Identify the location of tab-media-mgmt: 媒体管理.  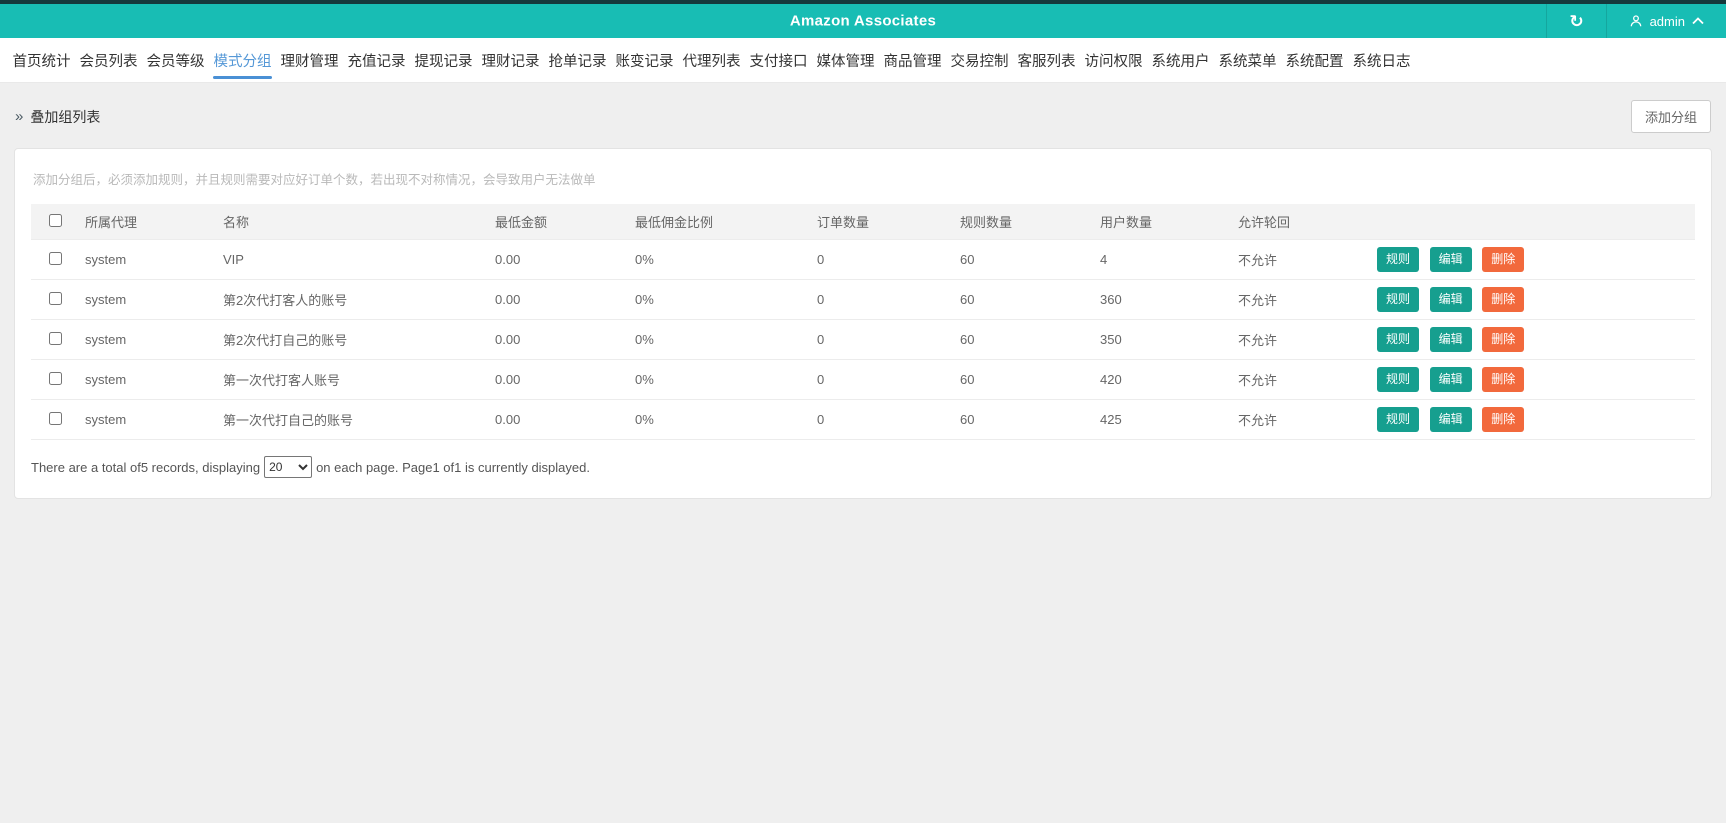
(845, 60).